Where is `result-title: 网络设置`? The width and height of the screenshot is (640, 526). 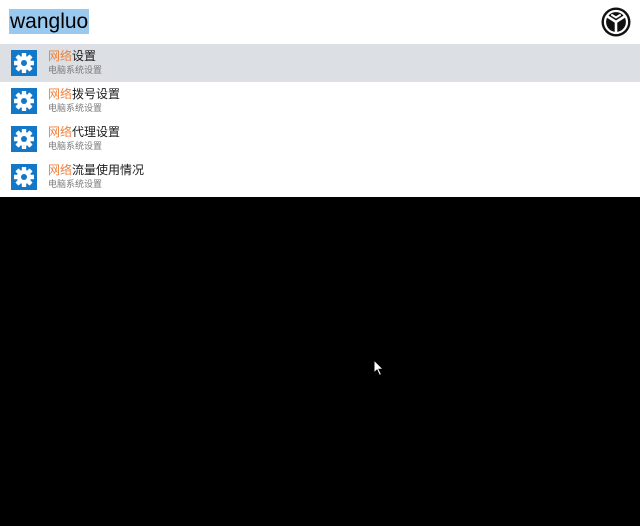
result-title: 网络设置 is located at coordinates (72, 56).